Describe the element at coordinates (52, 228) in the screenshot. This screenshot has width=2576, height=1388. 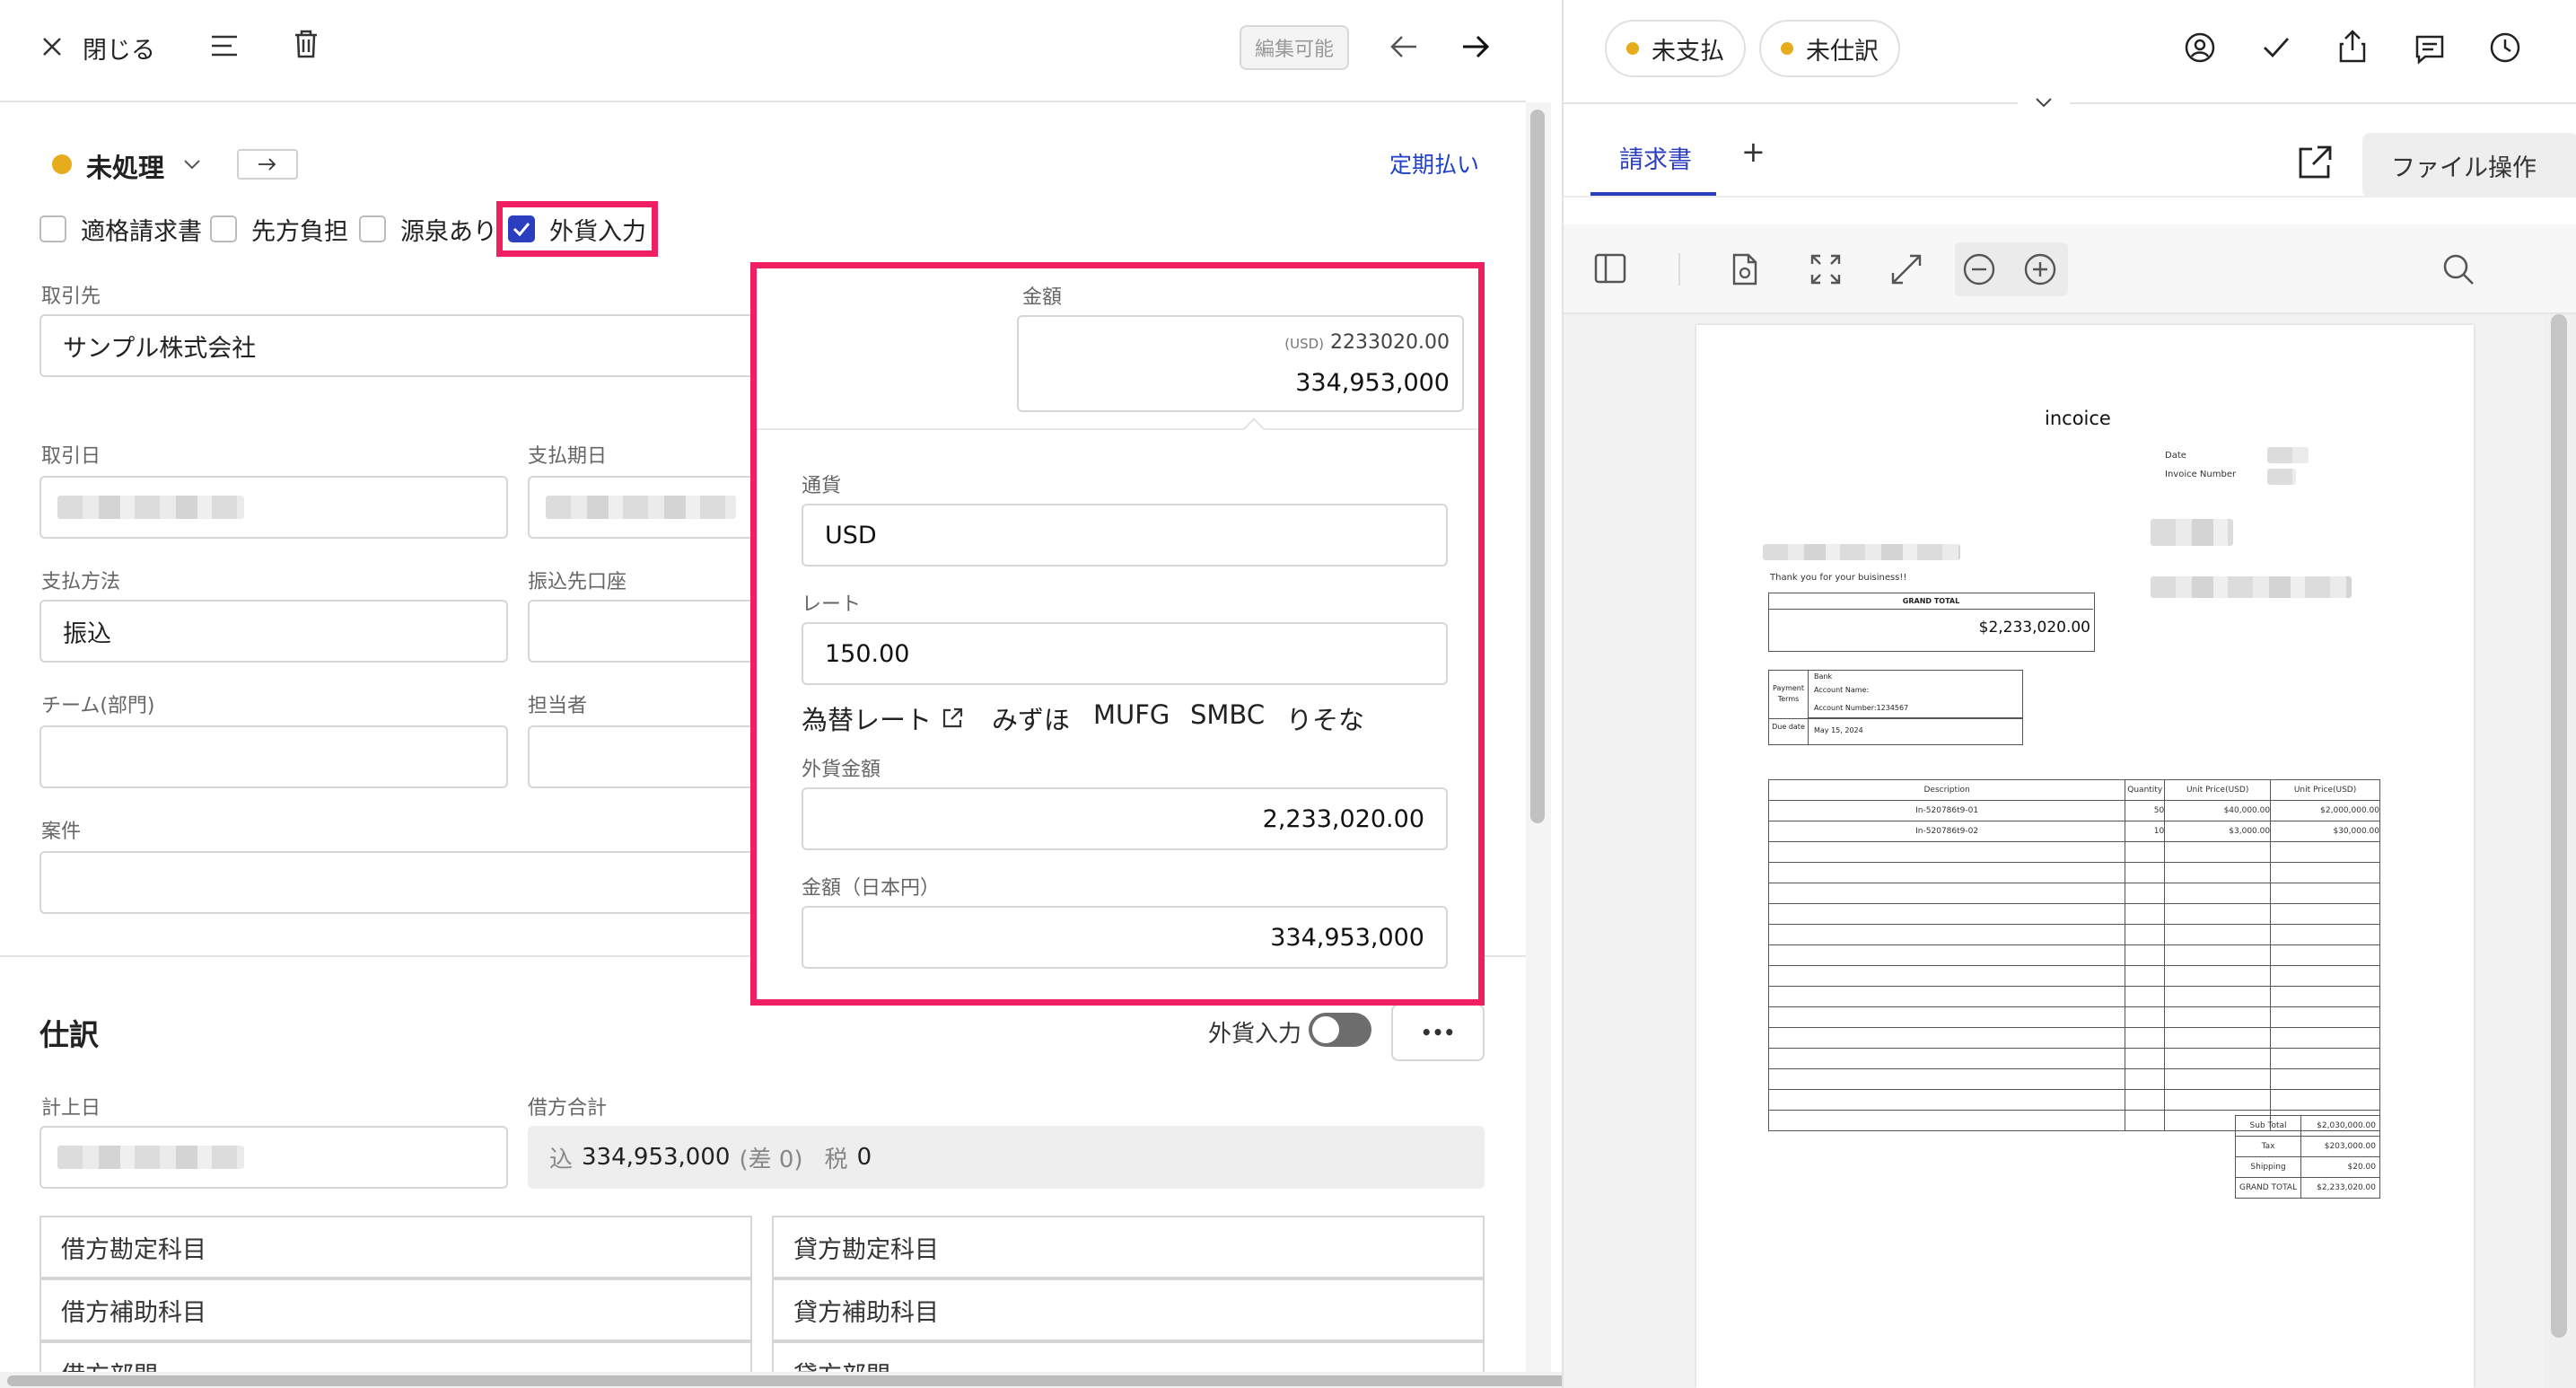
I see `qualified-invoice-checkbox` at that location.